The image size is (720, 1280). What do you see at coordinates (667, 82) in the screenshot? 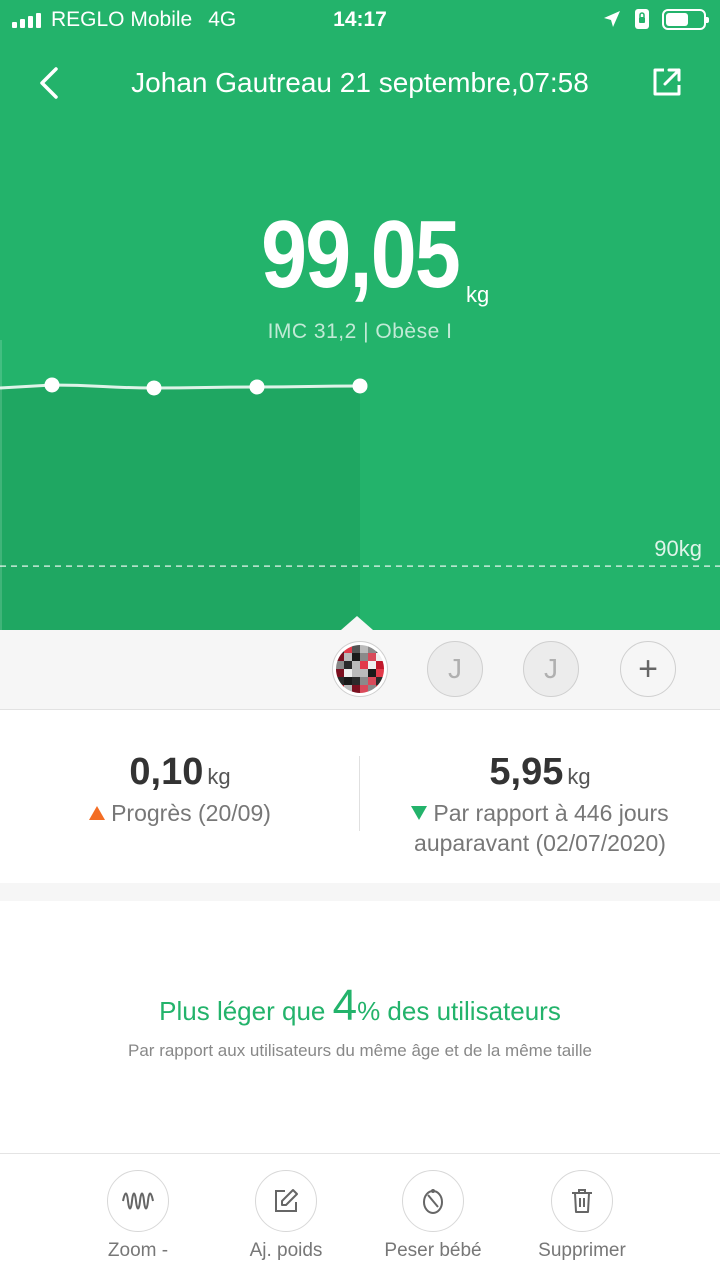
I see `share-button` at bounding box center [667, 82].